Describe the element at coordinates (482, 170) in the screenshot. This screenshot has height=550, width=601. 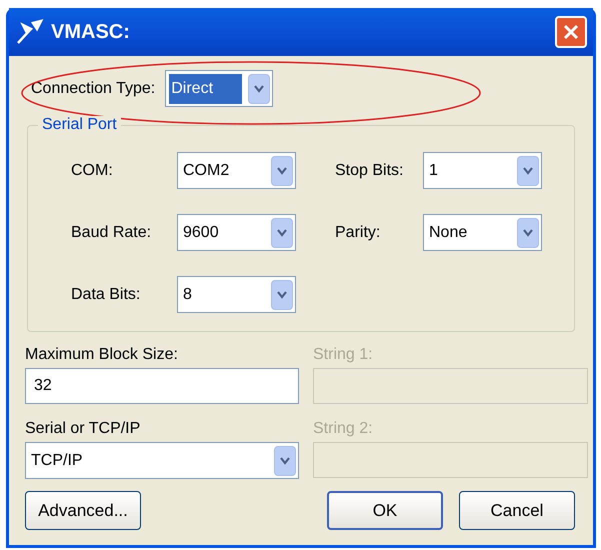
I see `dropdown: 1` at that location.